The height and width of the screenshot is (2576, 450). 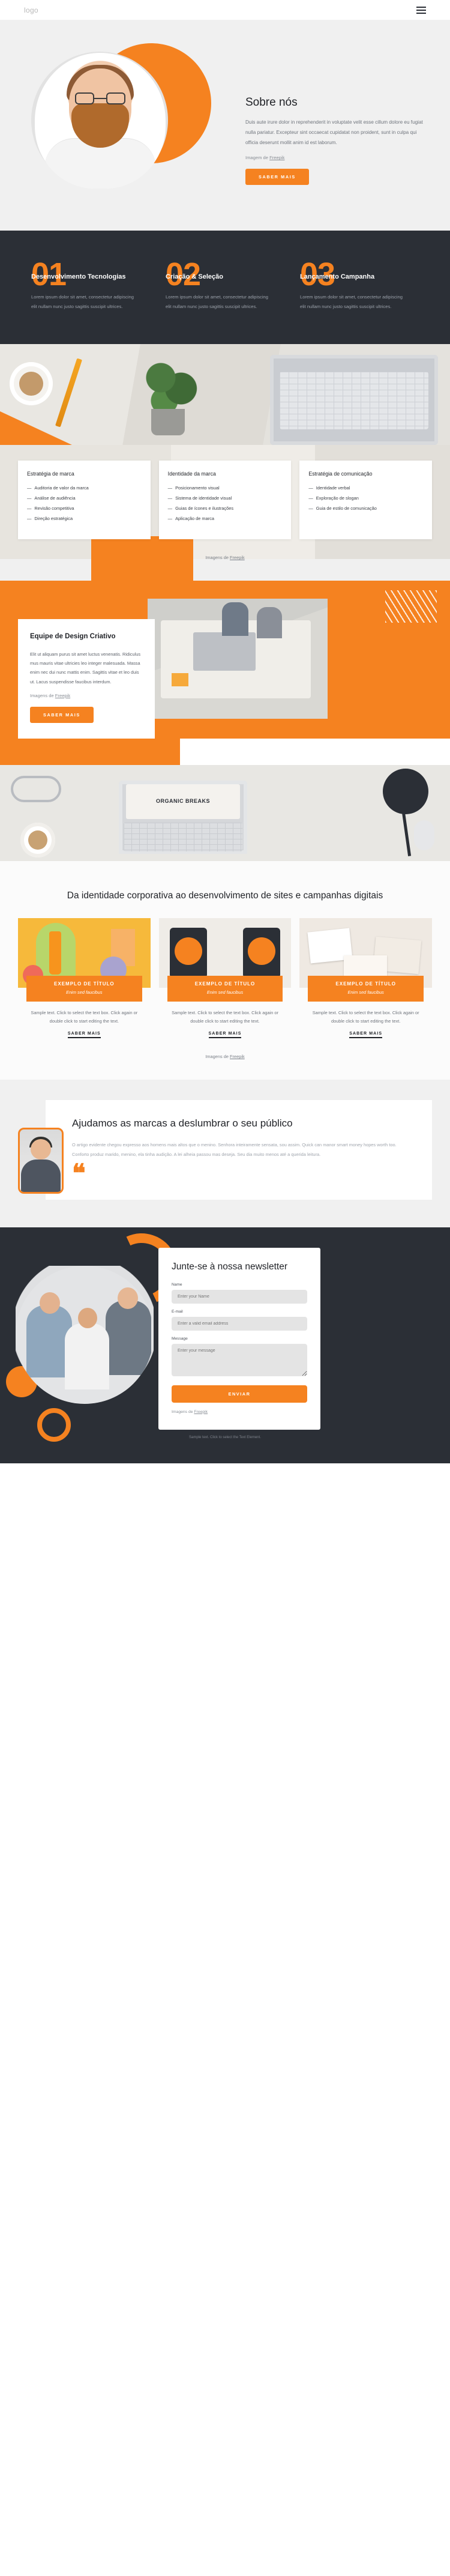 What do you see at coordinates (180, 1338) in the screenshot?
I see `message-label: Message` at bounding box center [180, 1338].